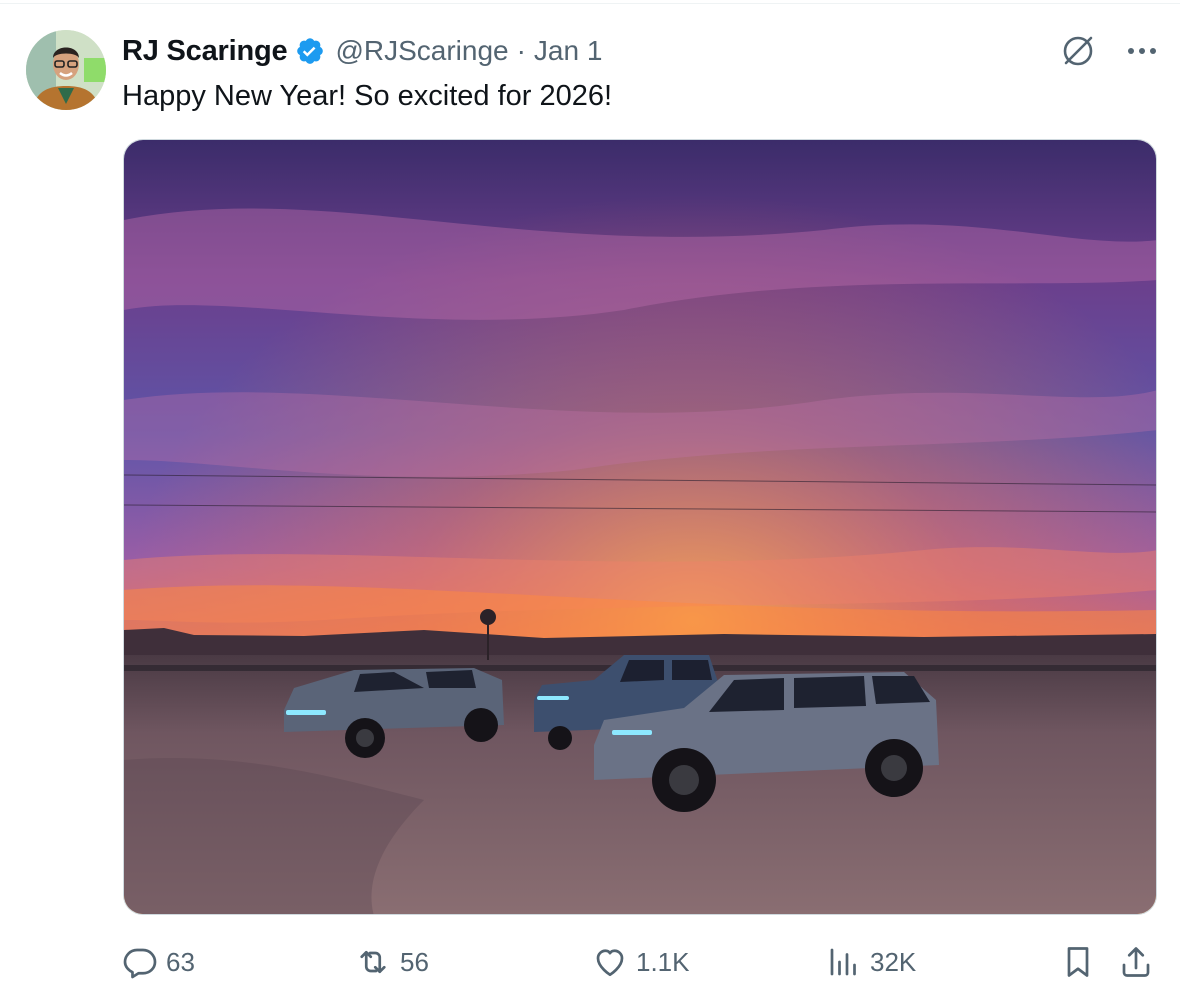  What do you see at coordinates (610, 962) in the screenshot?
I see `heart-icon` at bounding box center [610, 962].